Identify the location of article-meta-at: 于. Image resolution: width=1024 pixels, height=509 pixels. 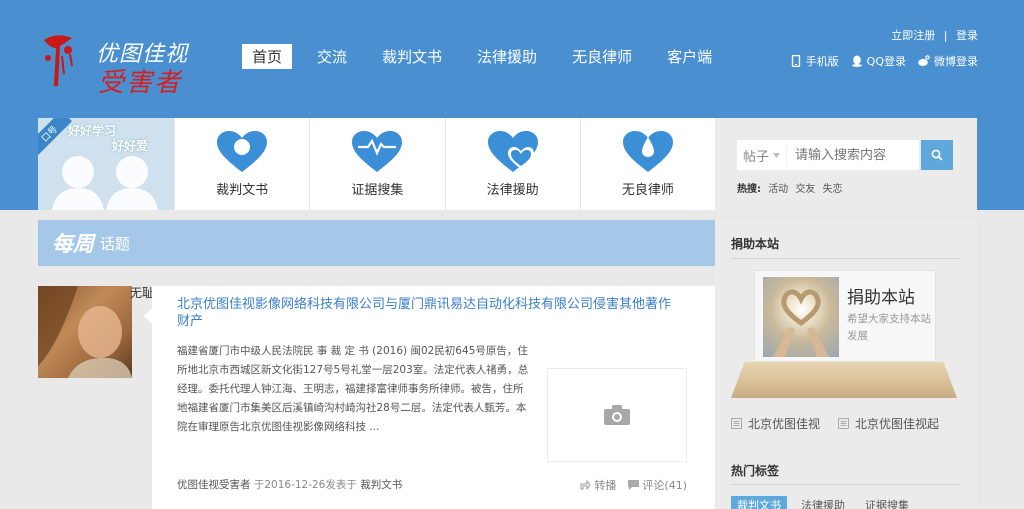
(259, 485).